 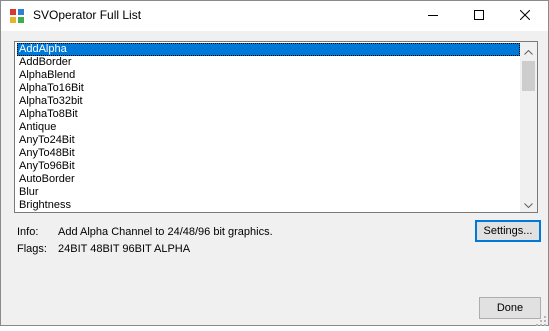 What do you see at coordinates (274, 16) in the screenshot?
I see `title-bar: SVOperator Full List` at bounding box center [274, 16].